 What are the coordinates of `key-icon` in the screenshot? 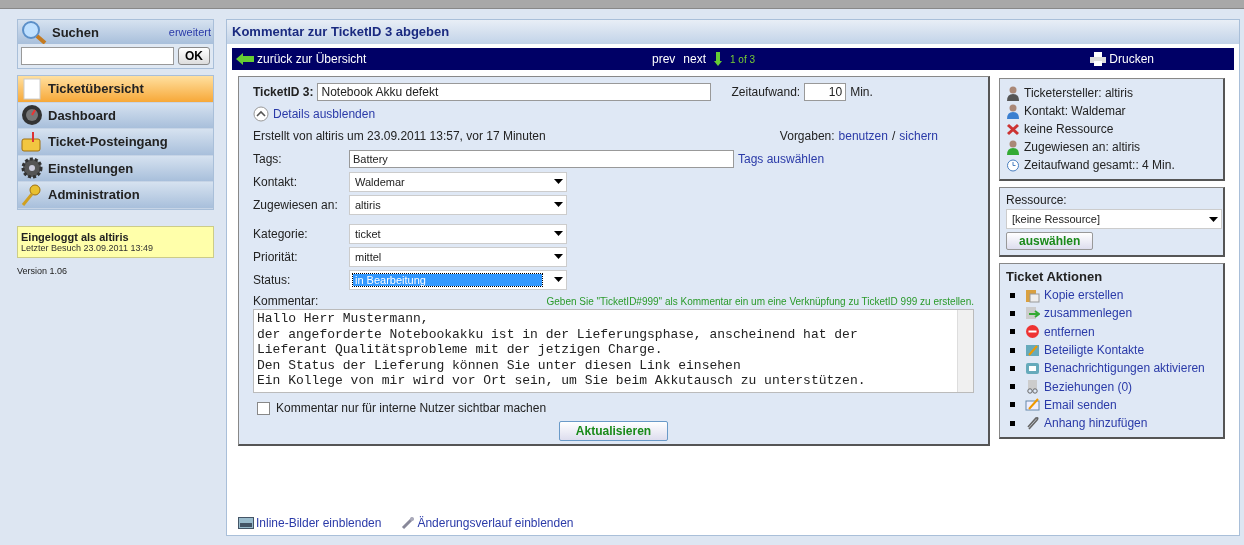 It's located at (32, 194).